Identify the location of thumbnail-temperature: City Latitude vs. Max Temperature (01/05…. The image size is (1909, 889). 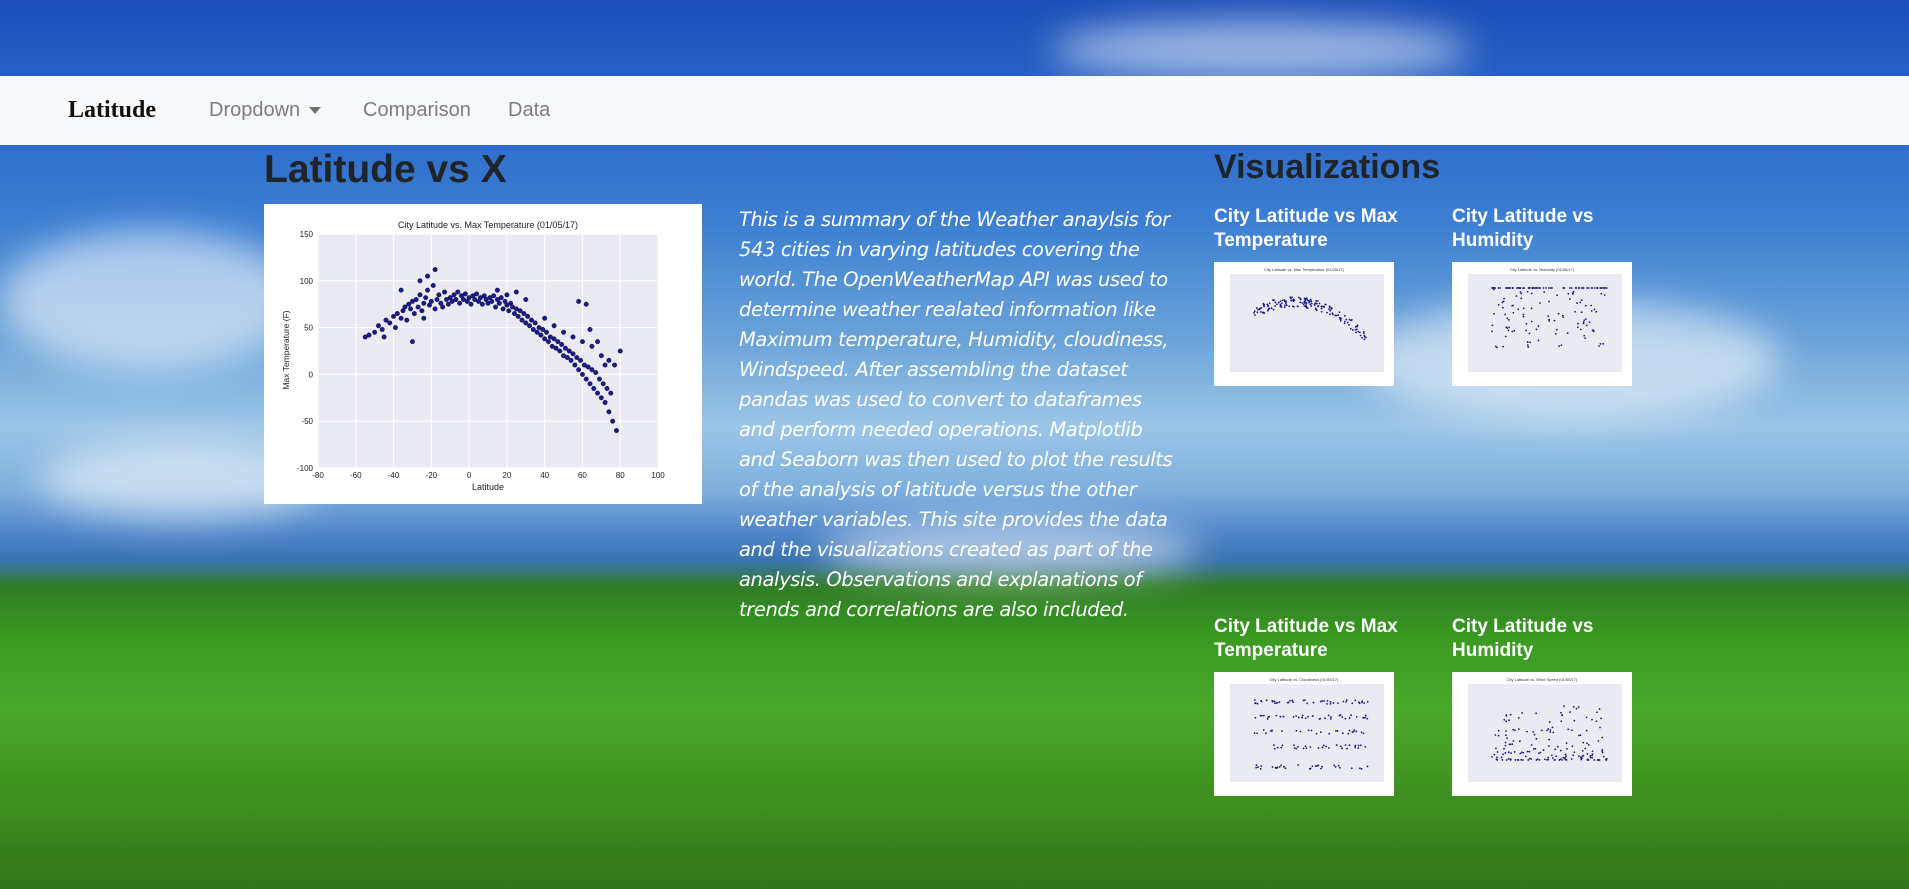
(1304, 324).